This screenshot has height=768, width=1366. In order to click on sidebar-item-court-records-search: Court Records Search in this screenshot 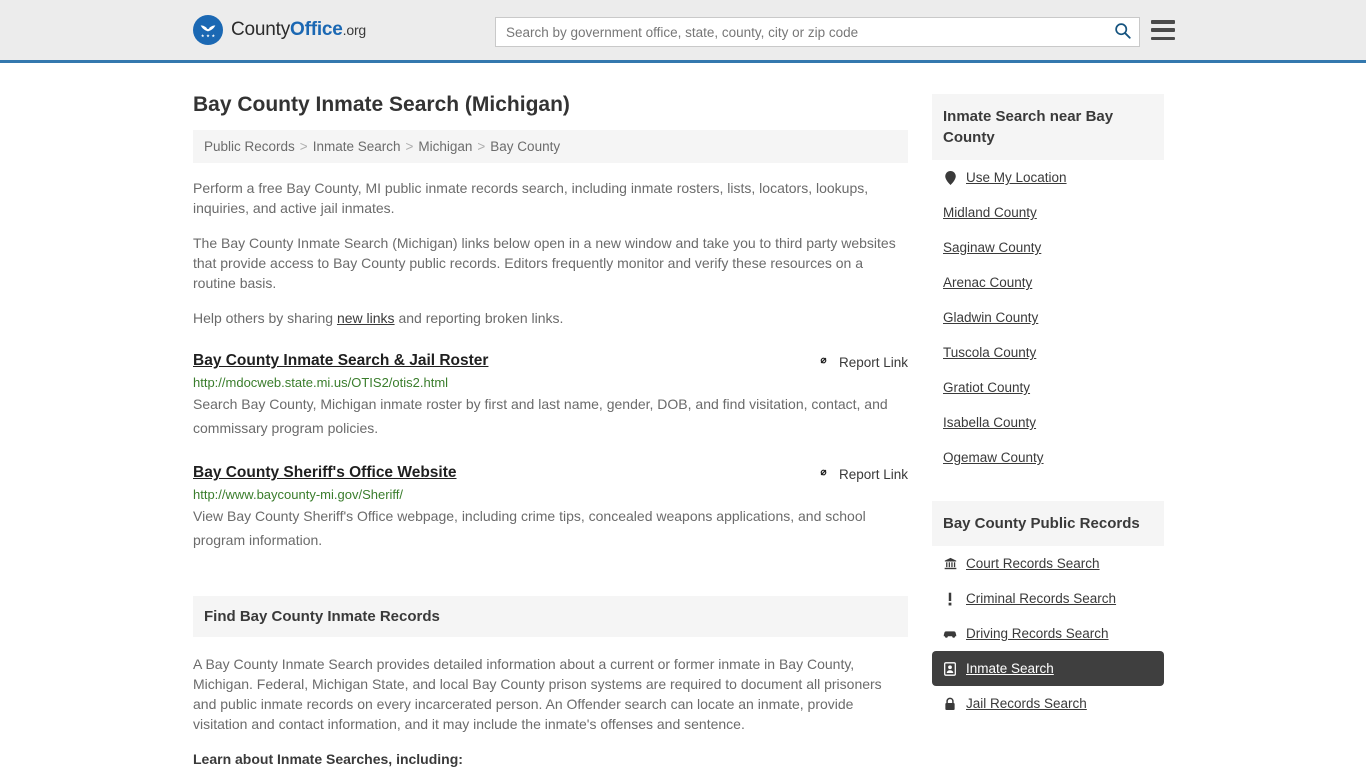, I will do `click(1048, 563)`.